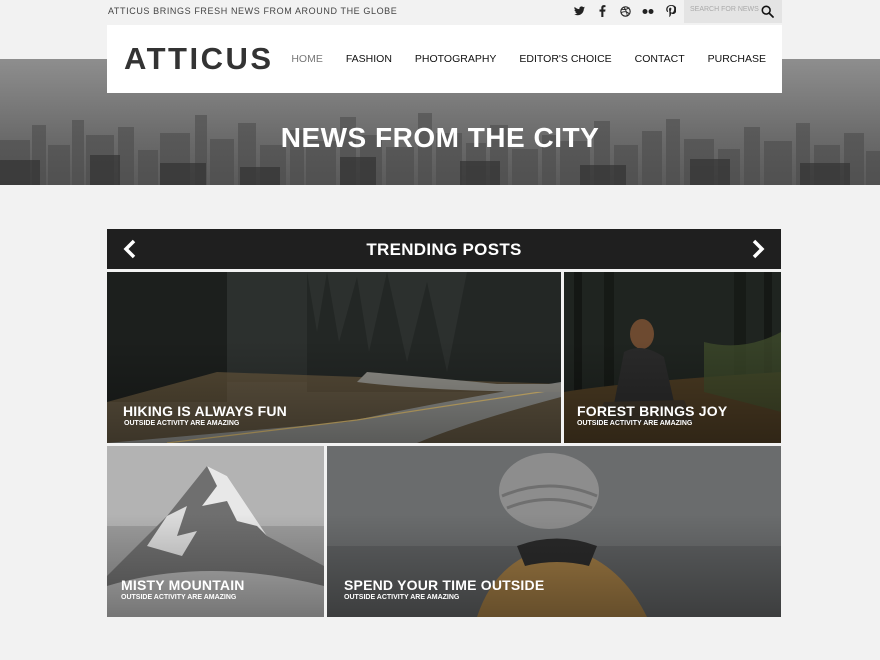  What do you see at coordinates (369, 59) in the screenshot?
I see `nav-fashion: FASHION` at bounding box center [369, 59].